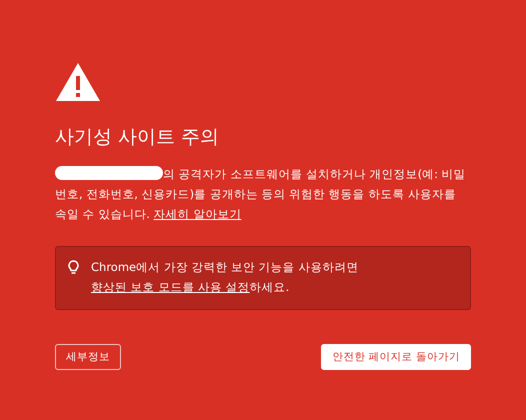 Image resolution: width=526 pixels, height=420 pixels. Describe the element at coordinates (137, 137) in the screenshot. I see `page-title: 사기성 사이트 주의` at that location.